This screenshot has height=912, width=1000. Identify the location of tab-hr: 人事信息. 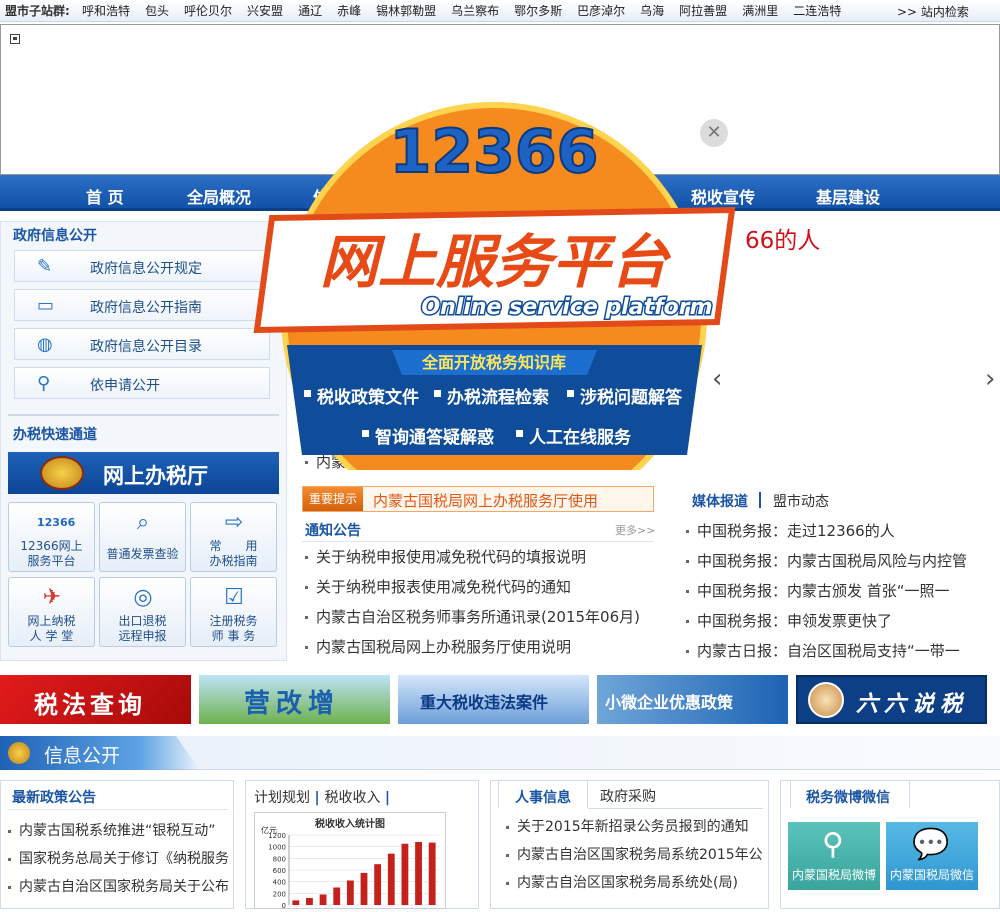
(543, 798).